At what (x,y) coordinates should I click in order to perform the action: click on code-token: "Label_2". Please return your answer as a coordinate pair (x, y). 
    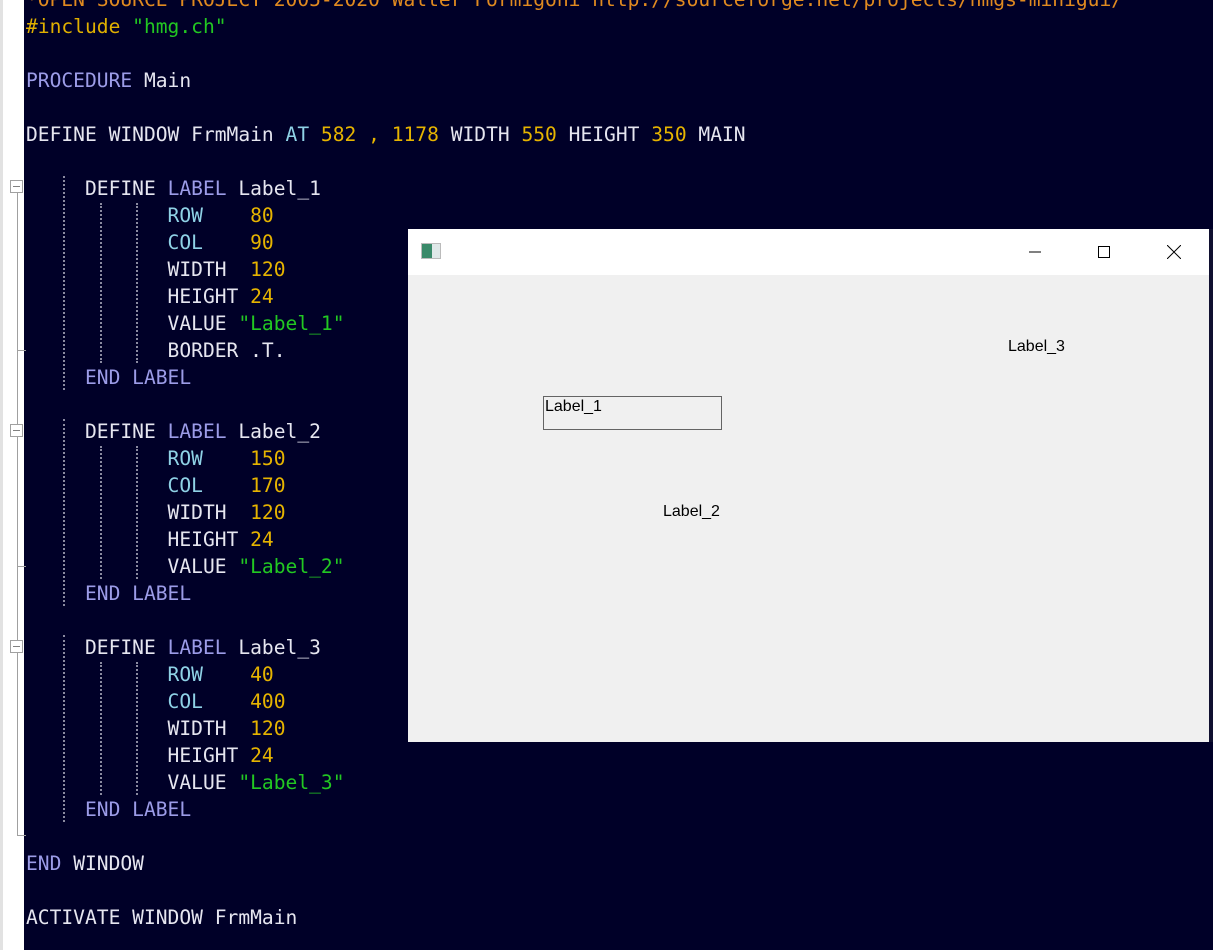
    Looking at the image, I should click on (291, 566).